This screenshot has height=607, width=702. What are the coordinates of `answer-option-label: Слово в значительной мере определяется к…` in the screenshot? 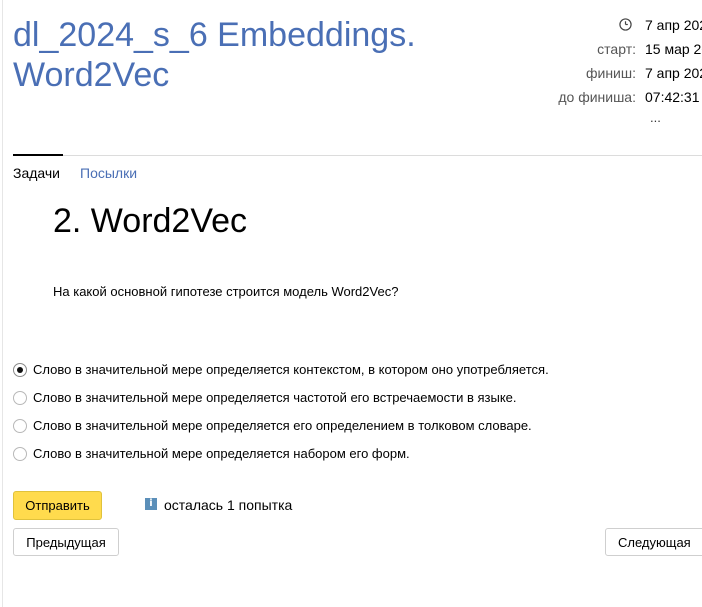 It's located at (291, 369).